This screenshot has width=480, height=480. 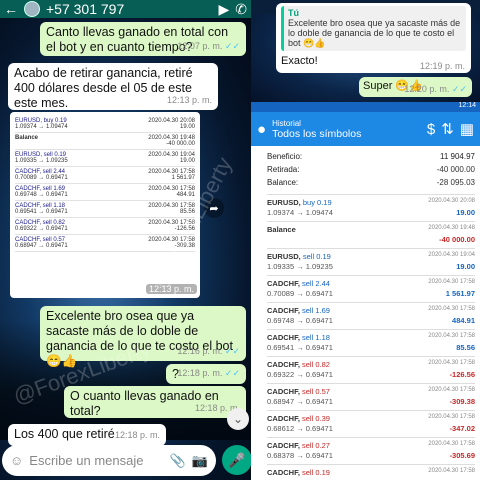 I want to click on message-input-bar: ☺ Escribe un mensaje 📎 📷, so click(x=109, y=460).